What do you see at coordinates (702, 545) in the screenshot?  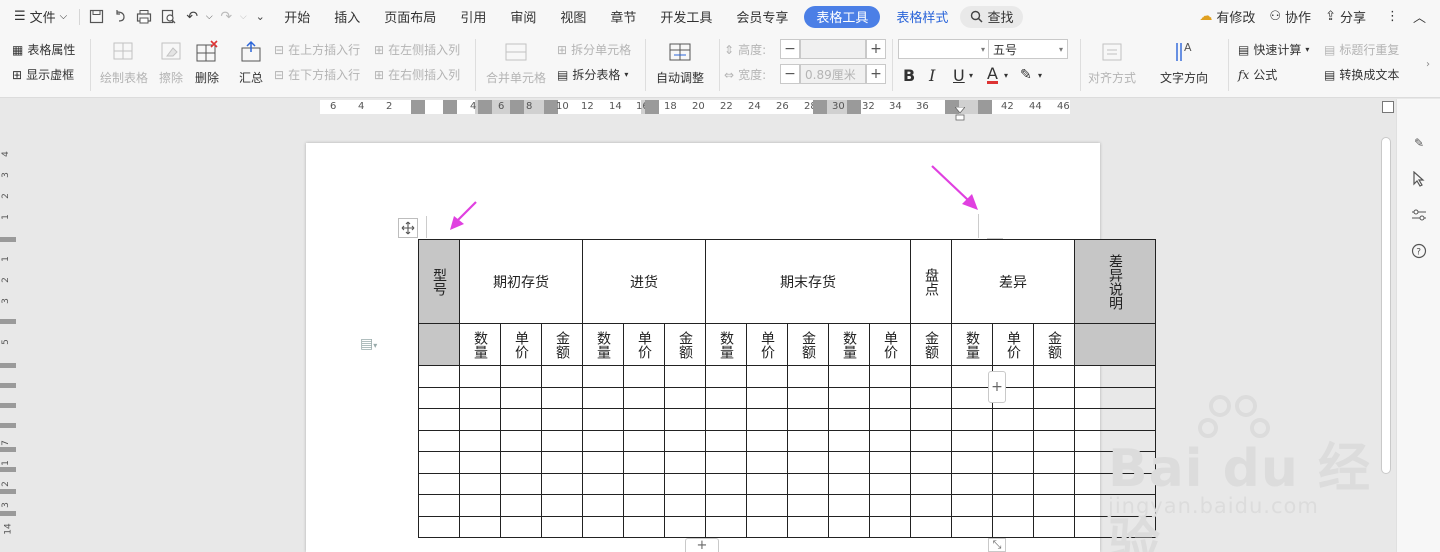 I see `add-row-button: +` at bounding box center [702, 545].